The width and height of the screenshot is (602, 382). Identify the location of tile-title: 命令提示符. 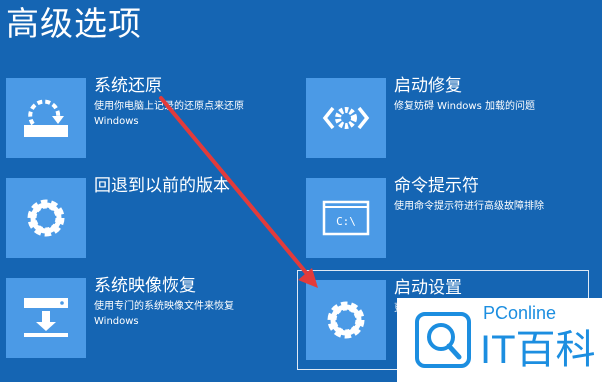
(436, 186).